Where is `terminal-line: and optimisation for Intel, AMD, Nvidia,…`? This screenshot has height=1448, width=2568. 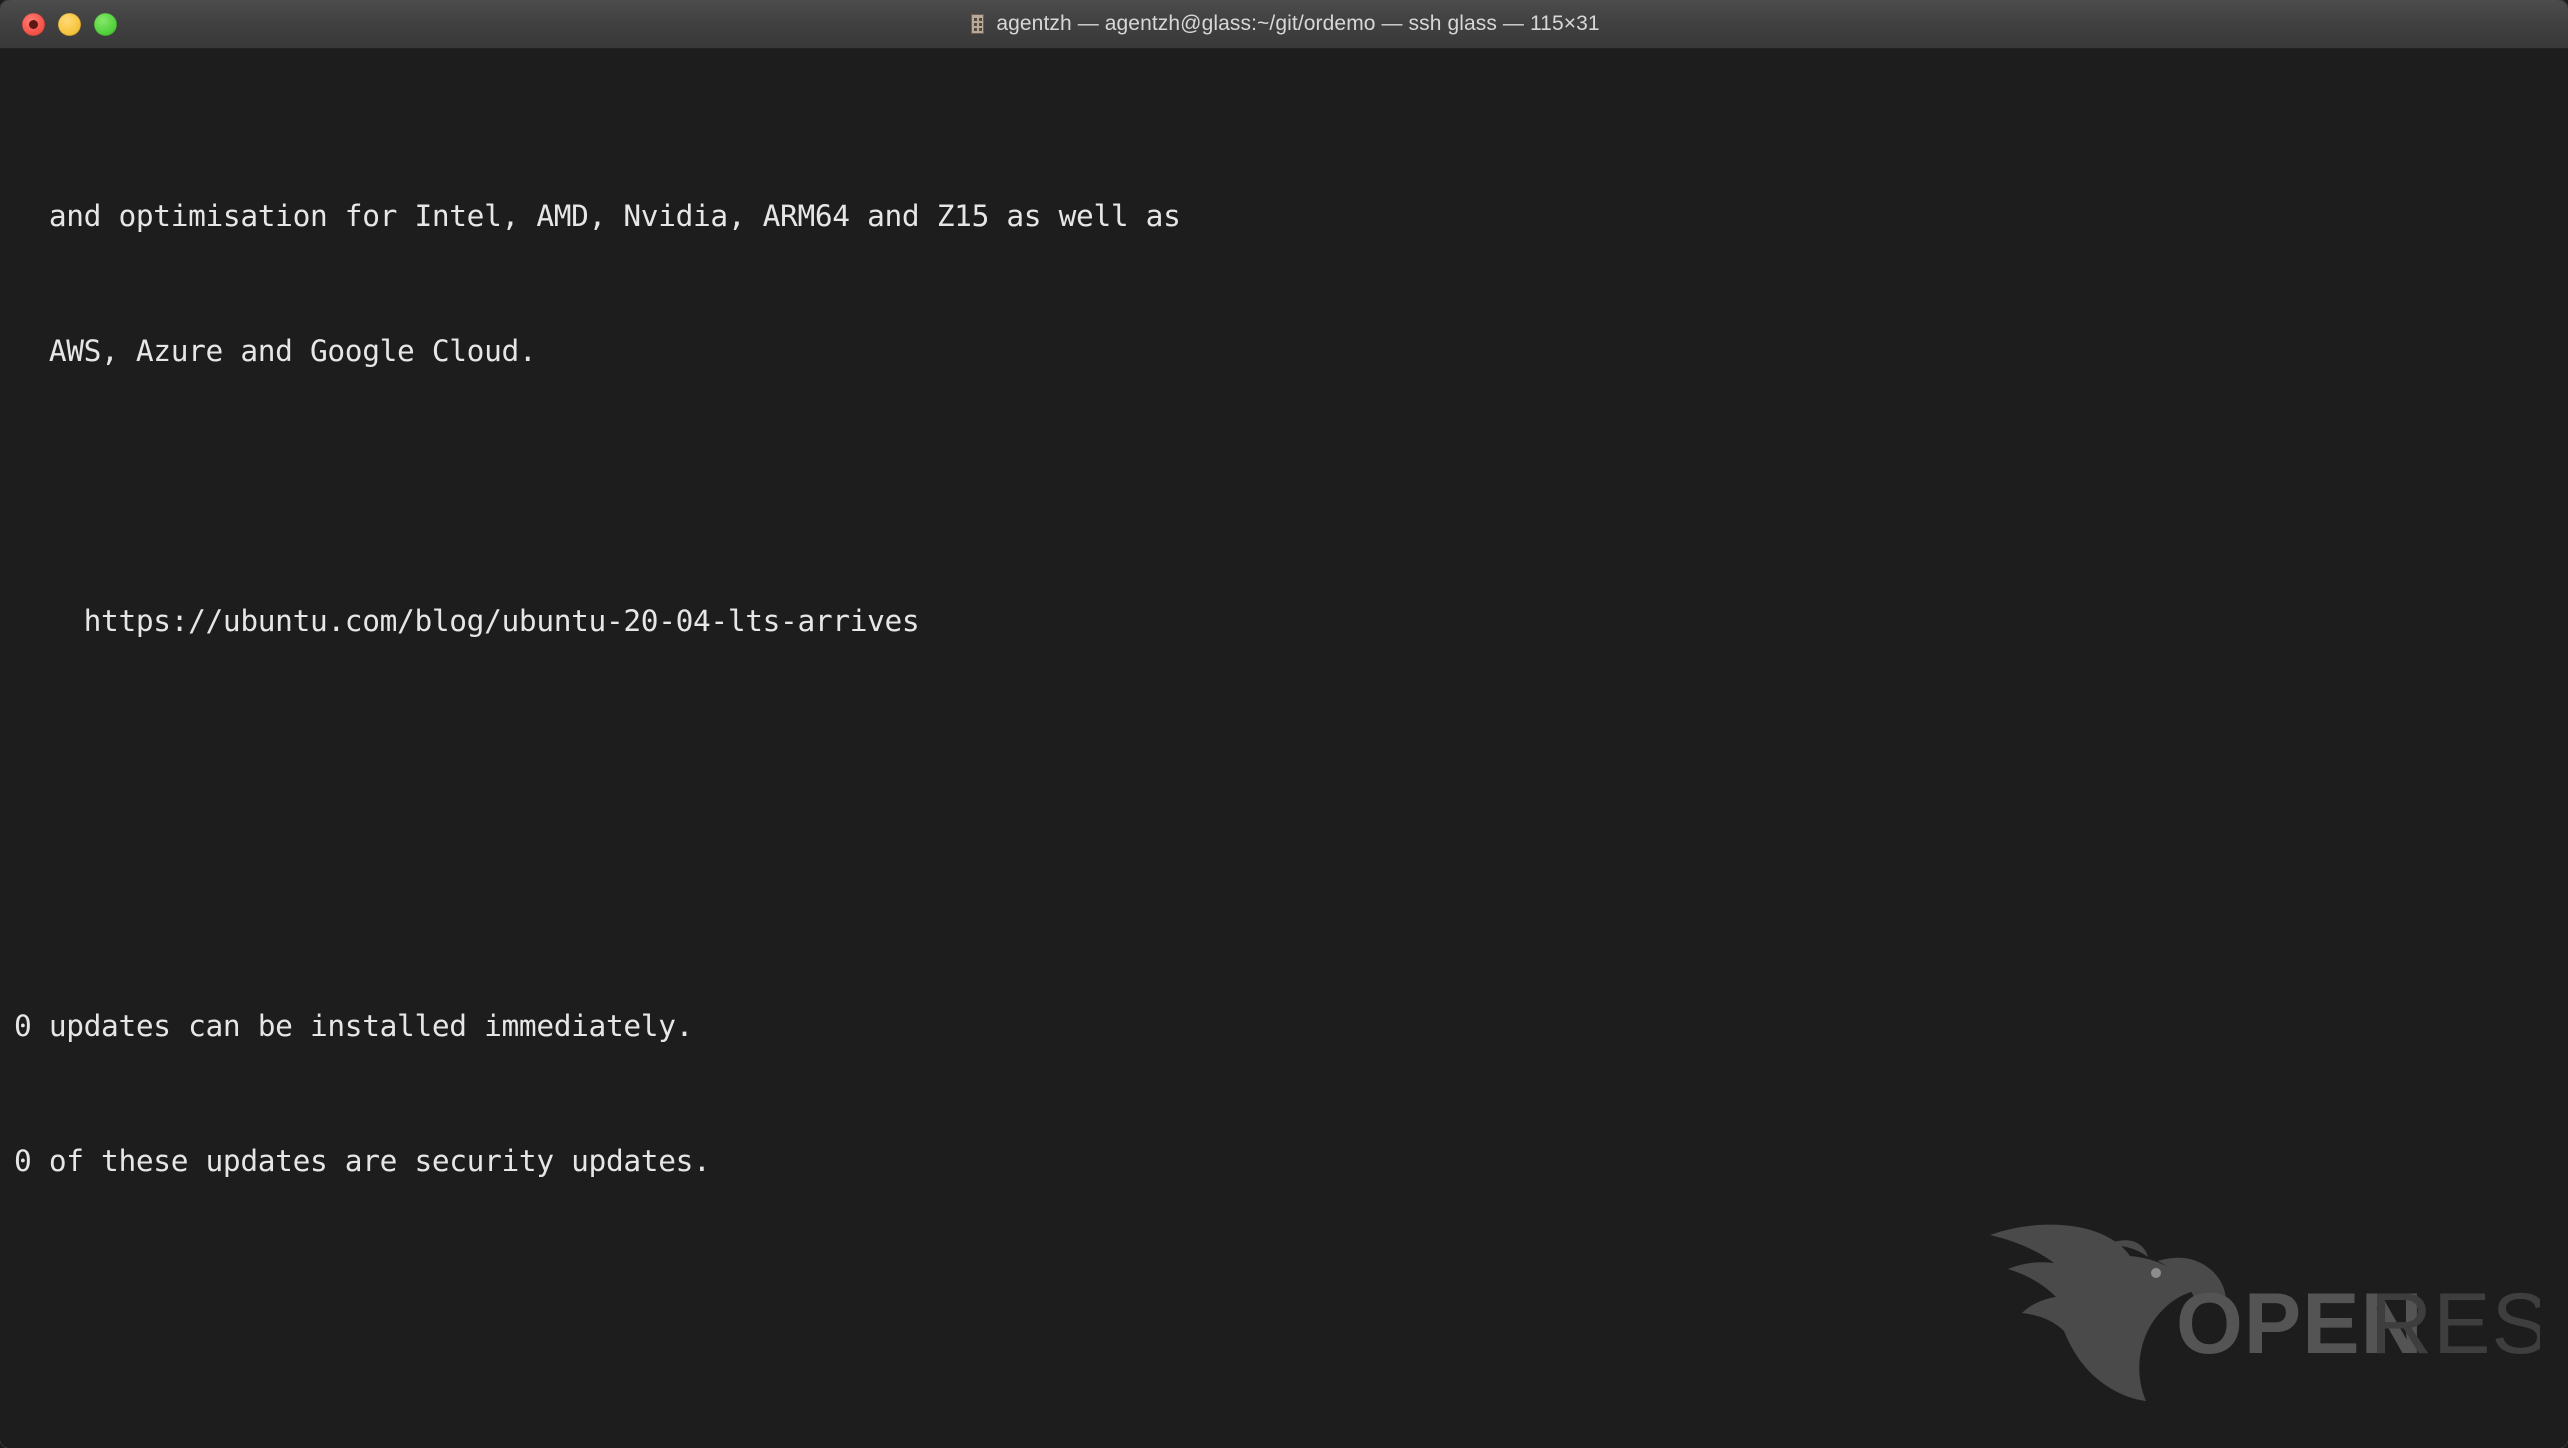
terminal-line: and optimisation for Intel, AMD, Nvidia,… is located at coordinates (1291, 216).